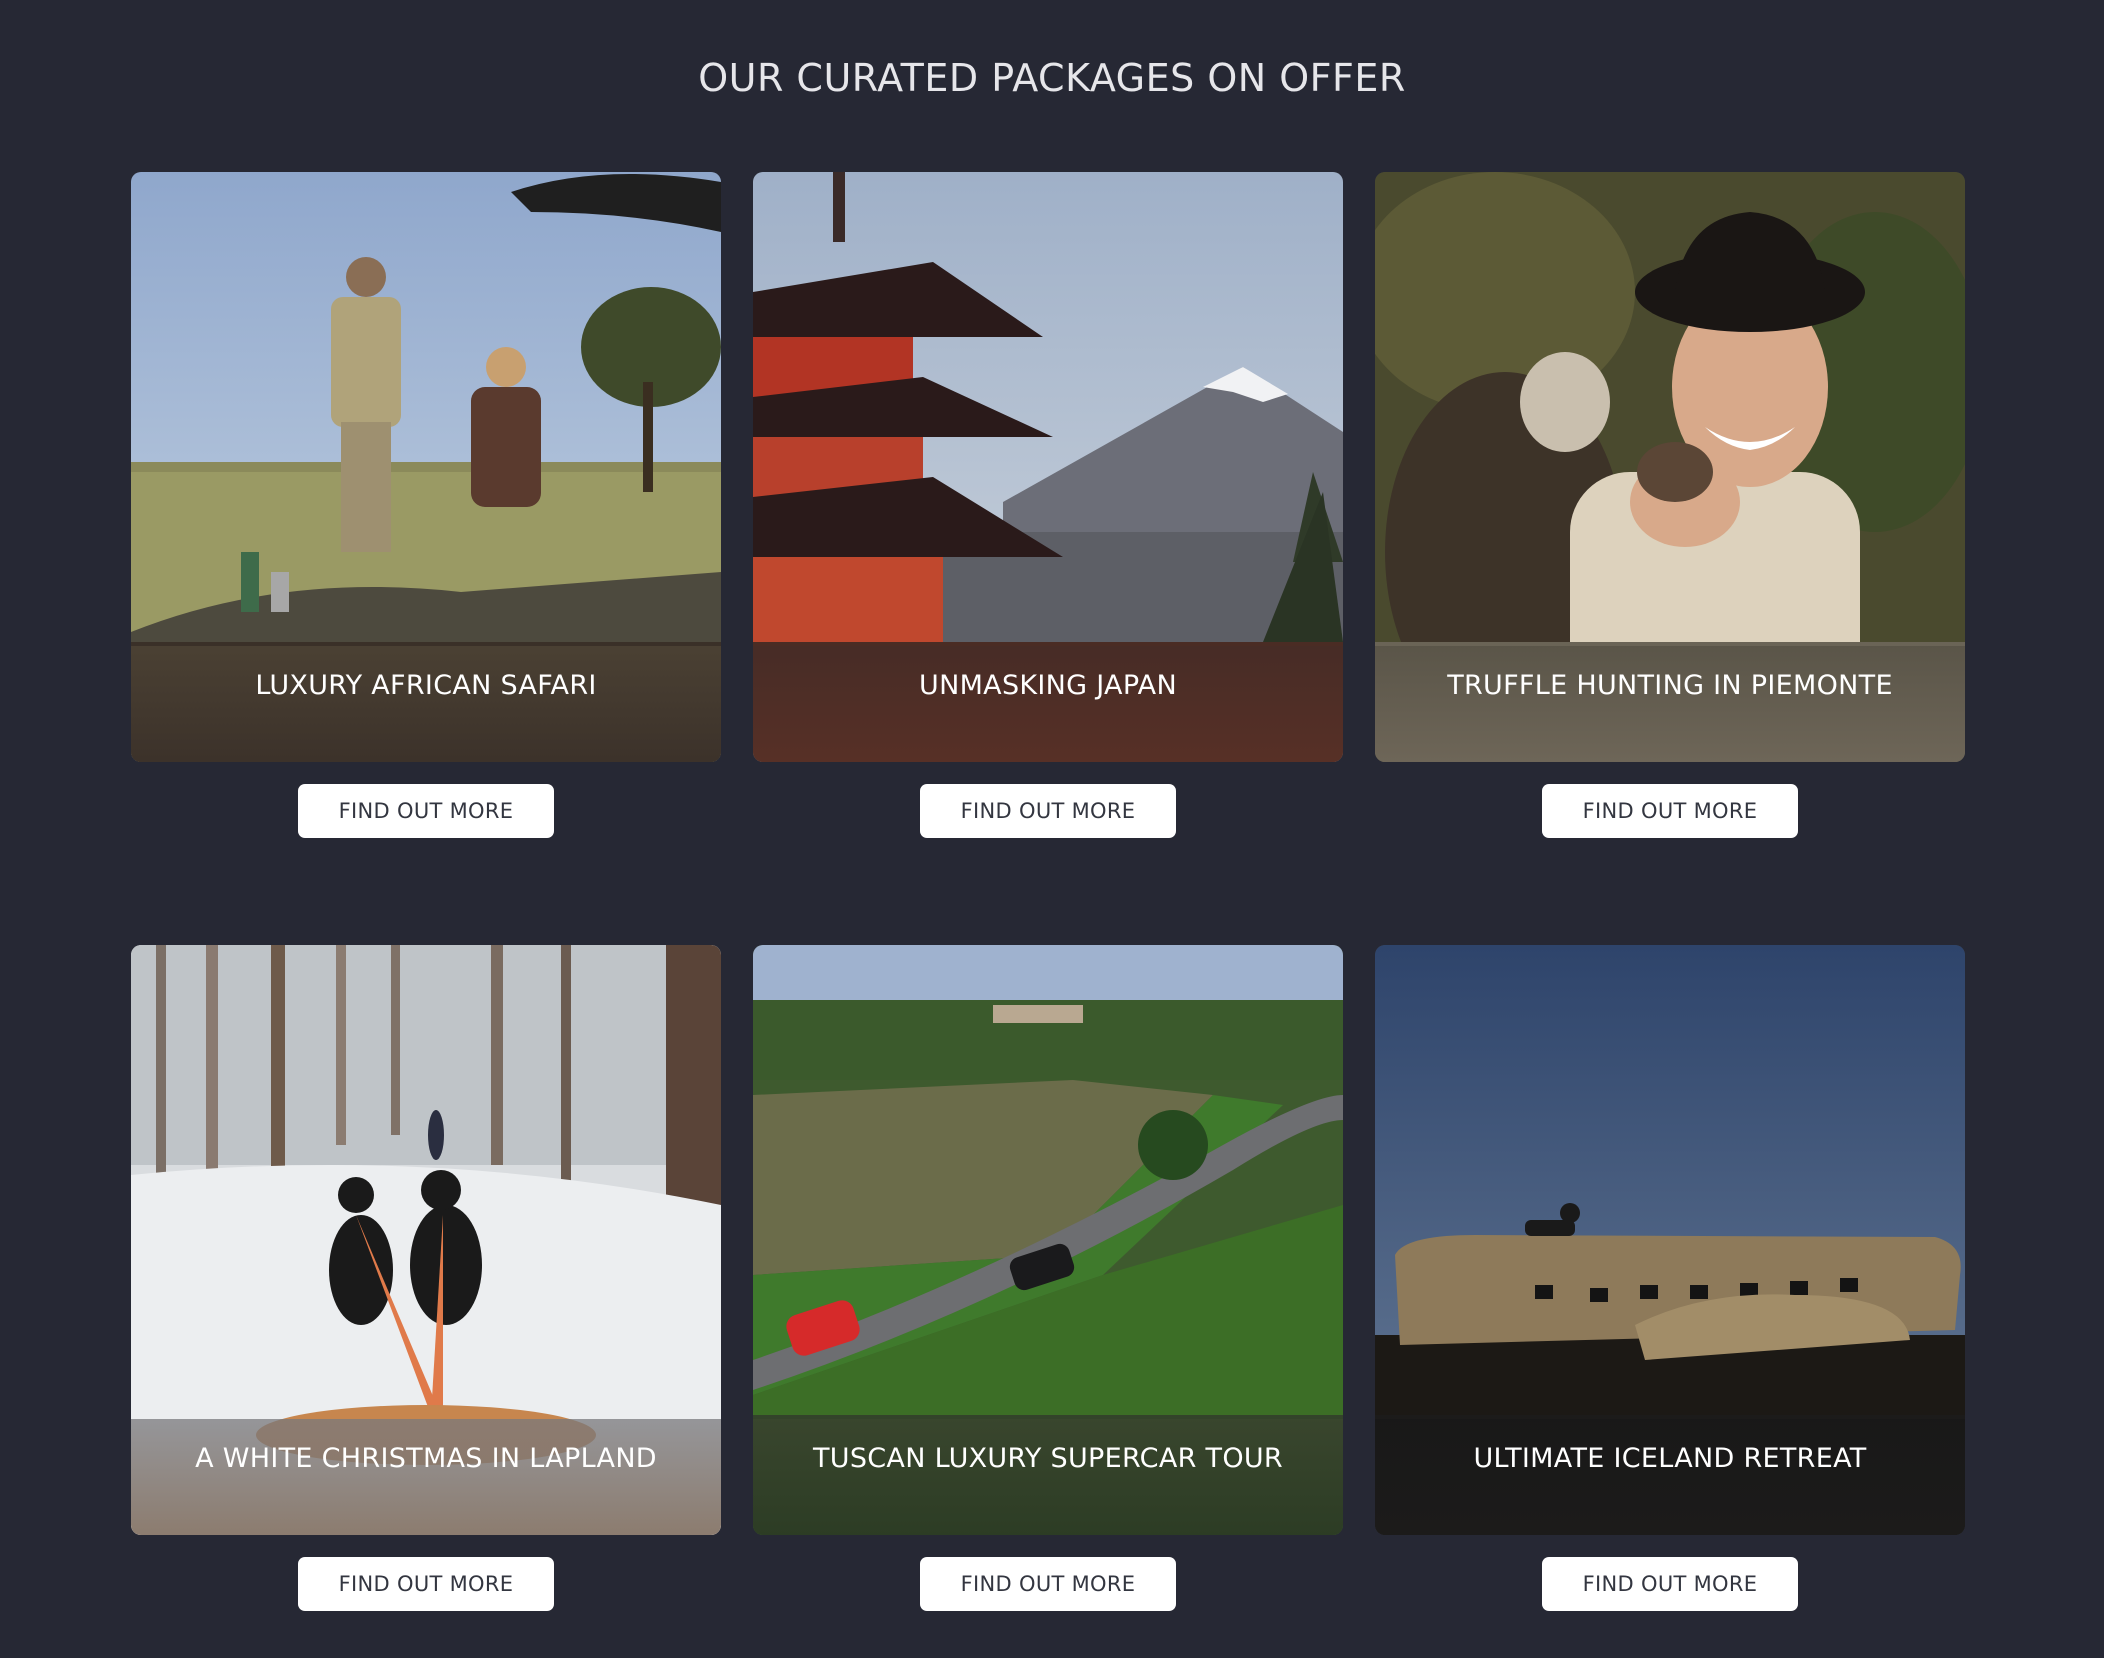 The width and height of the screenshot is (2104, 1658). Describe the element at coordinates (1670, 1240) in the screenshot. I see `package-image-iceland: ULTIMATE ICELAND RETREAT` at that location.